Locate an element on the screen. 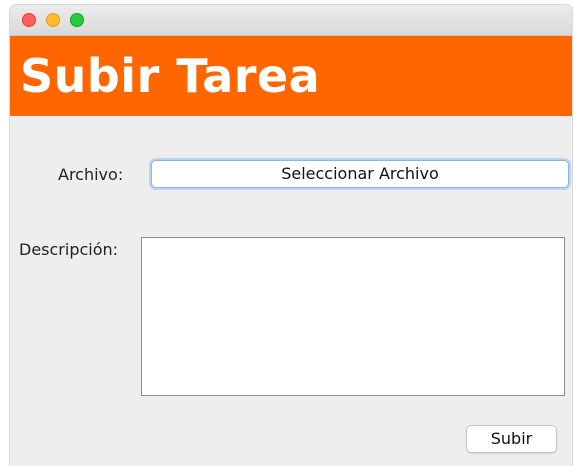  descripcion-label: Descripción: is located at coordinates (69, 249).